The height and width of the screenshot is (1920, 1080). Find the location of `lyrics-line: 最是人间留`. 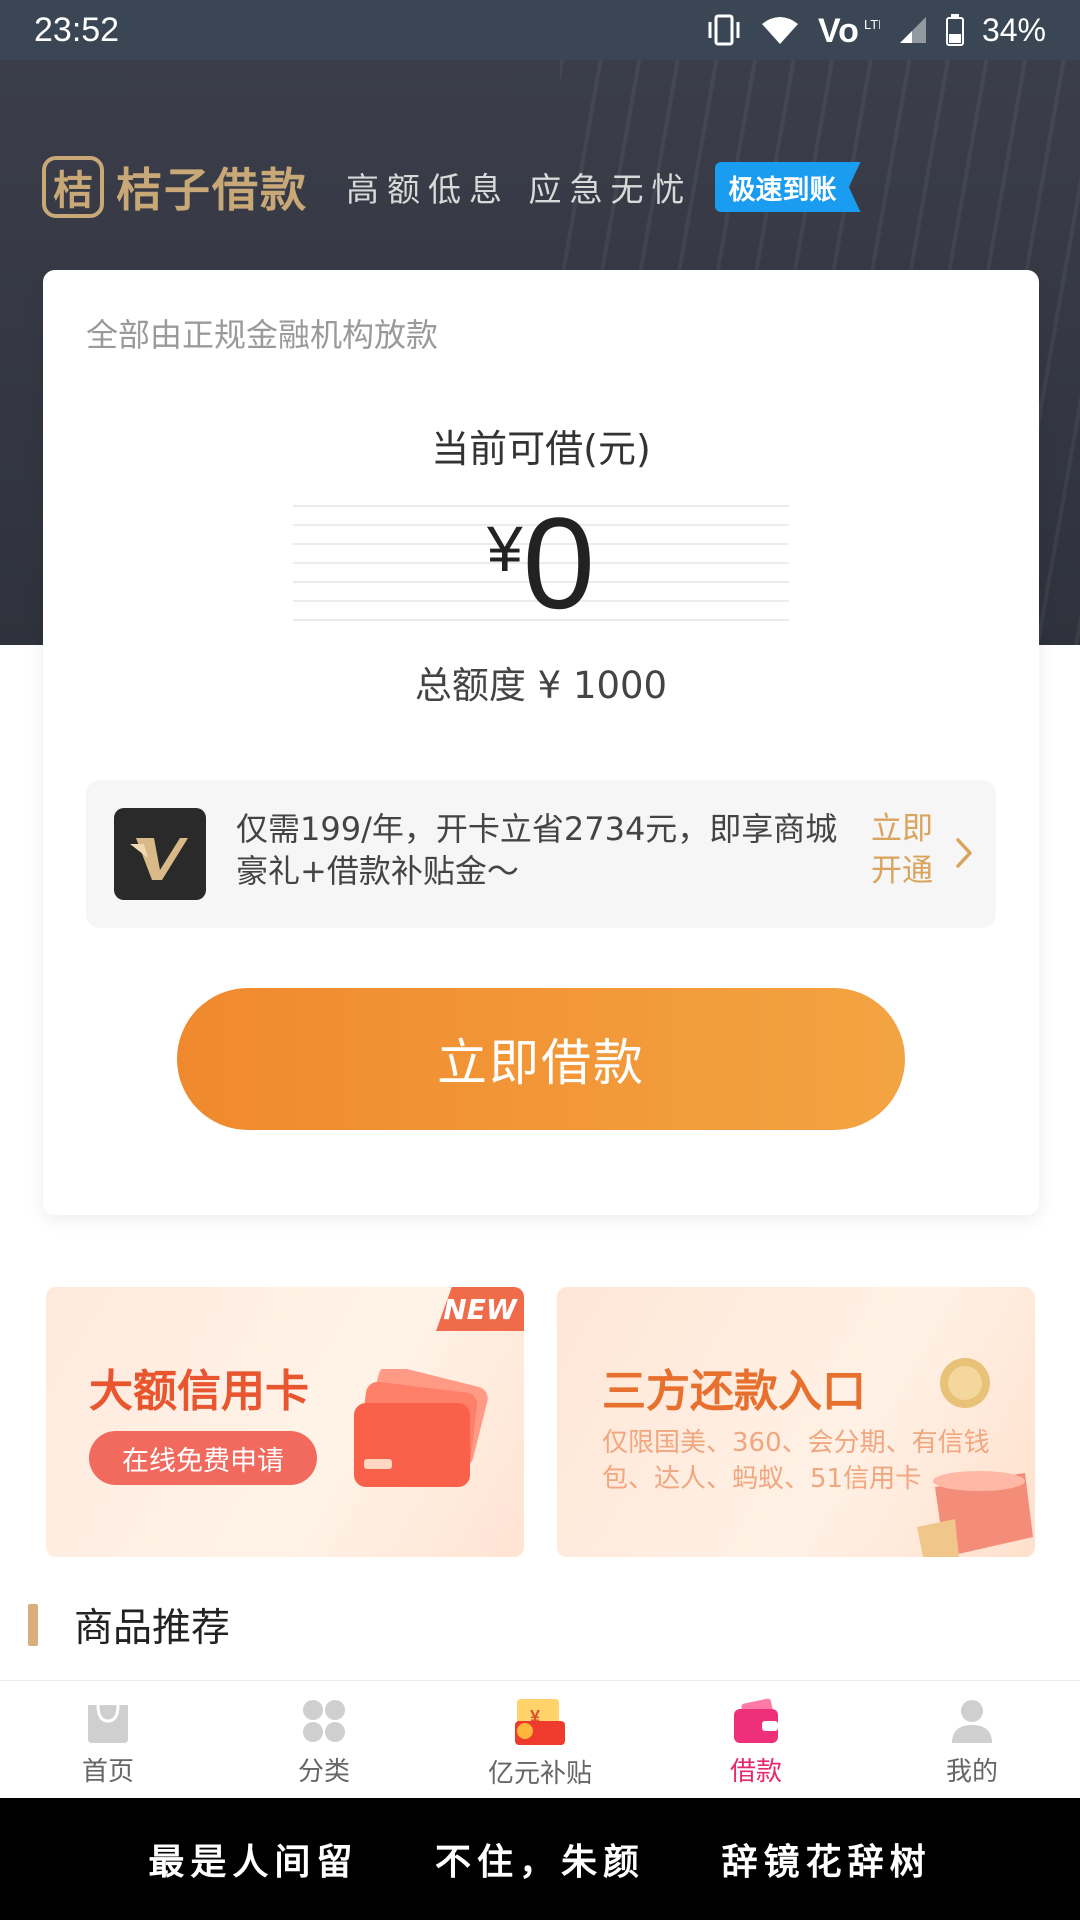

lyrics-line: 最是人间留 is located at coordinates (253, 1862).